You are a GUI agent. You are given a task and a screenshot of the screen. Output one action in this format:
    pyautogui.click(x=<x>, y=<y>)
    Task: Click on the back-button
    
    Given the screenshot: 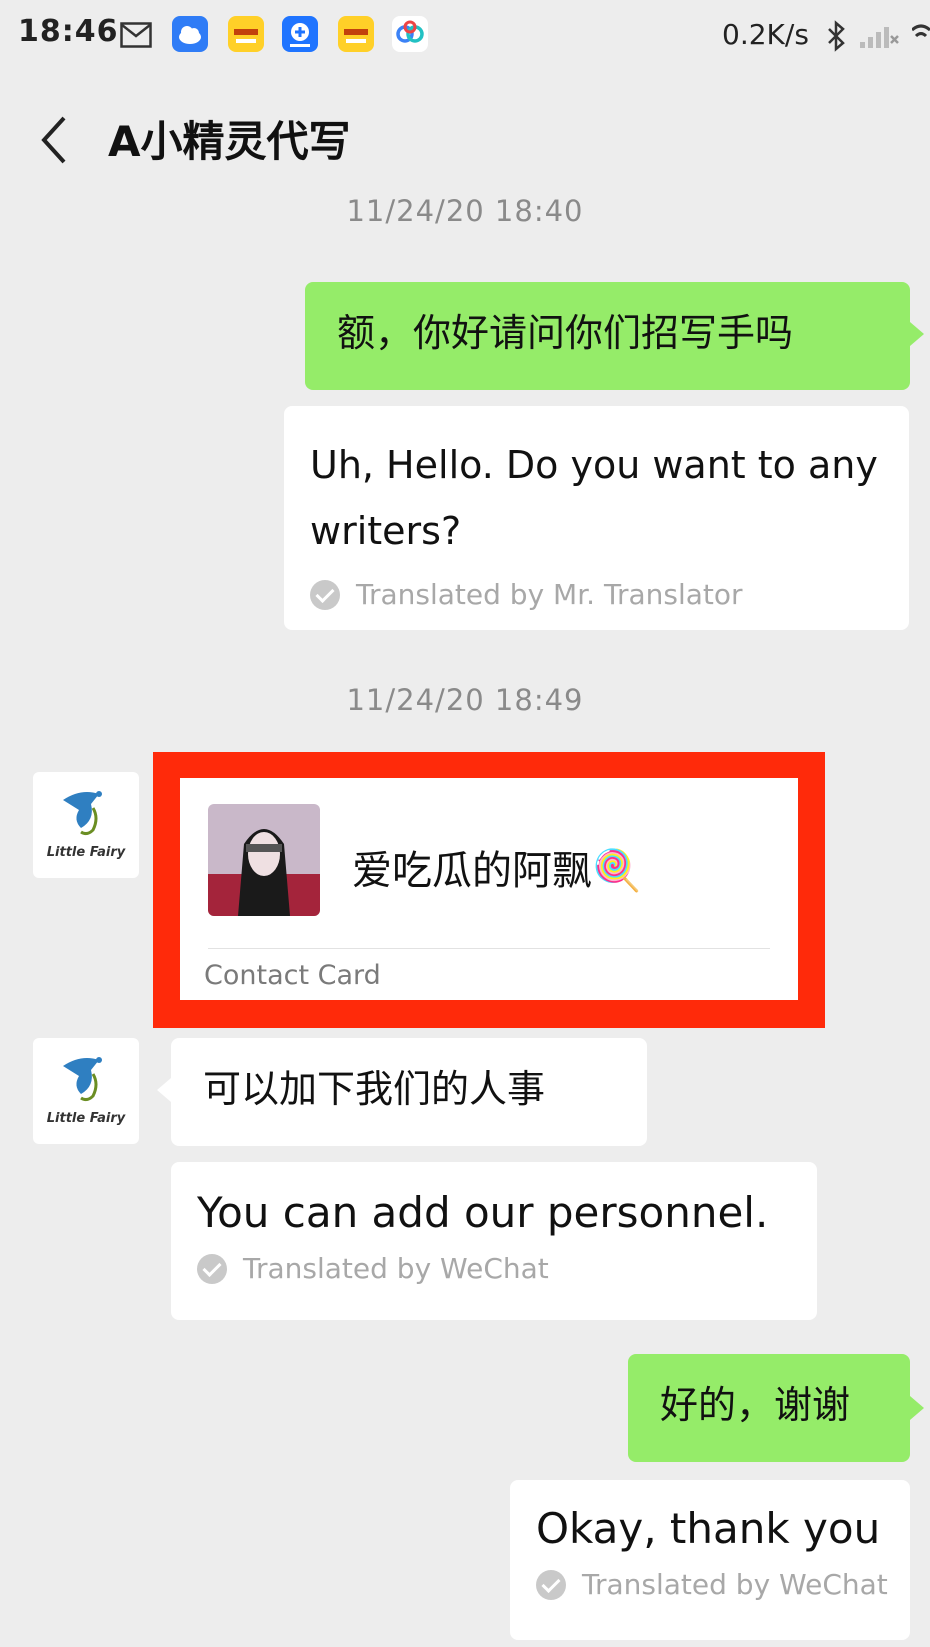 What is the action you would take?
    pyautogui.click(x=57, y=140)
    